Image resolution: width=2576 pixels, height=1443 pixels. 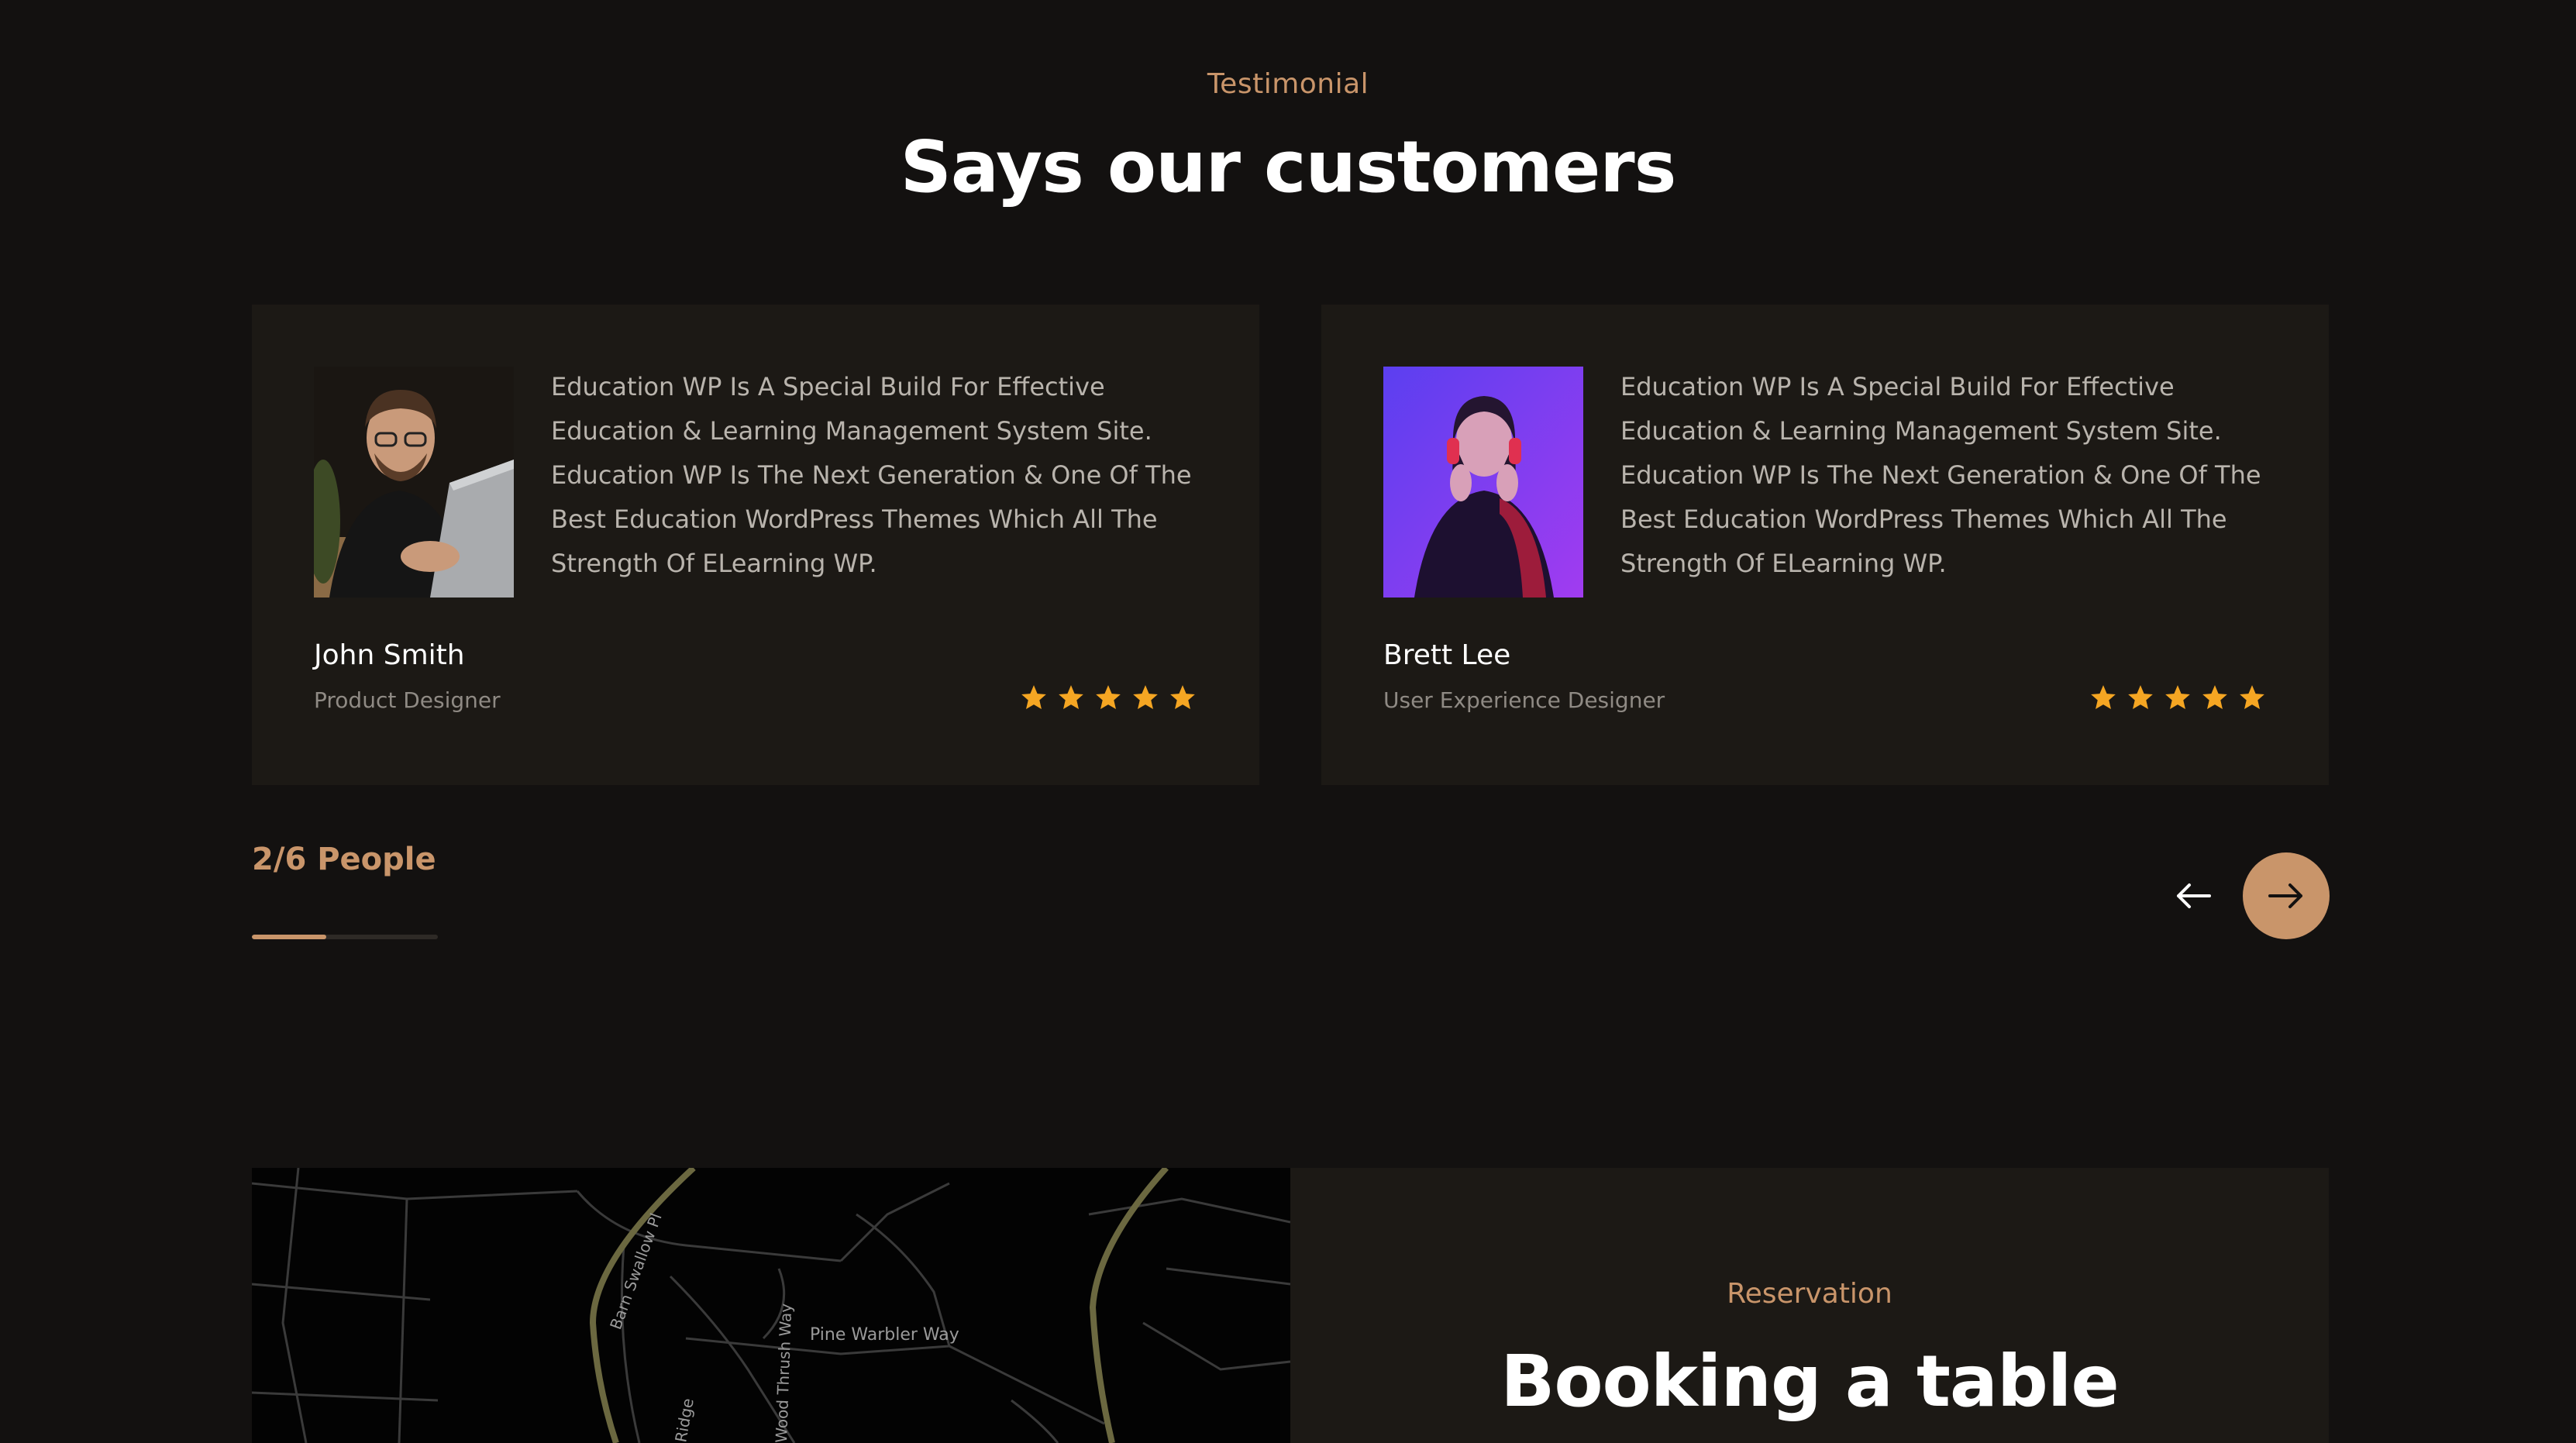 I want to click on prev-slide-button, so click(x=2193, y=896).